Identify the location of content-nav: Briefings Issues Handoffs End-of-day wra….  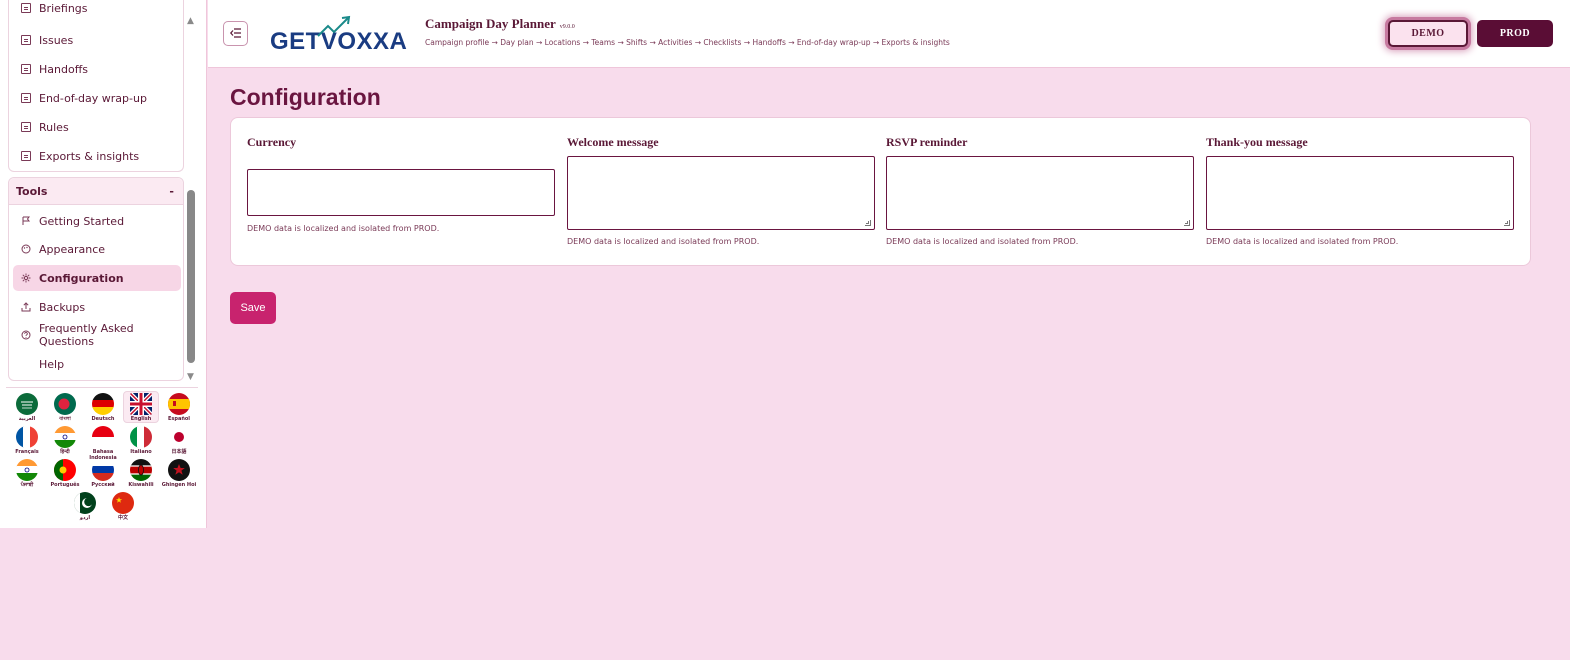
(96, 86).